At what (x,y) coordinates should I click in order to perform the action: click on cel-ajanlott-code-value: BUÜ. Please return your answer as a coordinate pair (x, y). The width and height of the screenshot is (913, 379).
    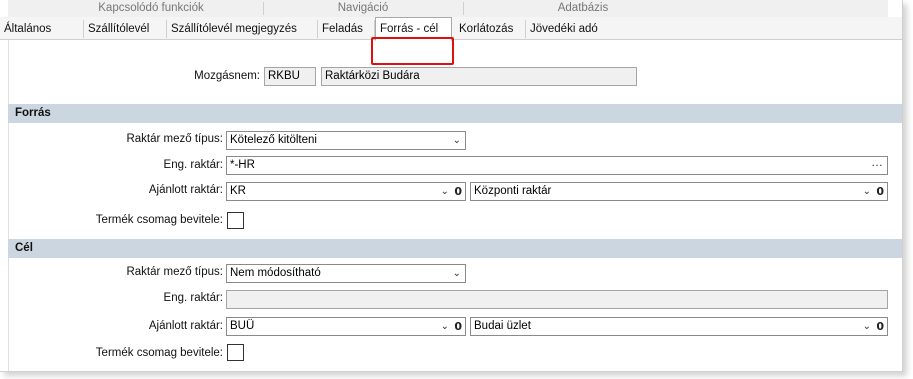
    Looking at the image, I should click on (242, 326).